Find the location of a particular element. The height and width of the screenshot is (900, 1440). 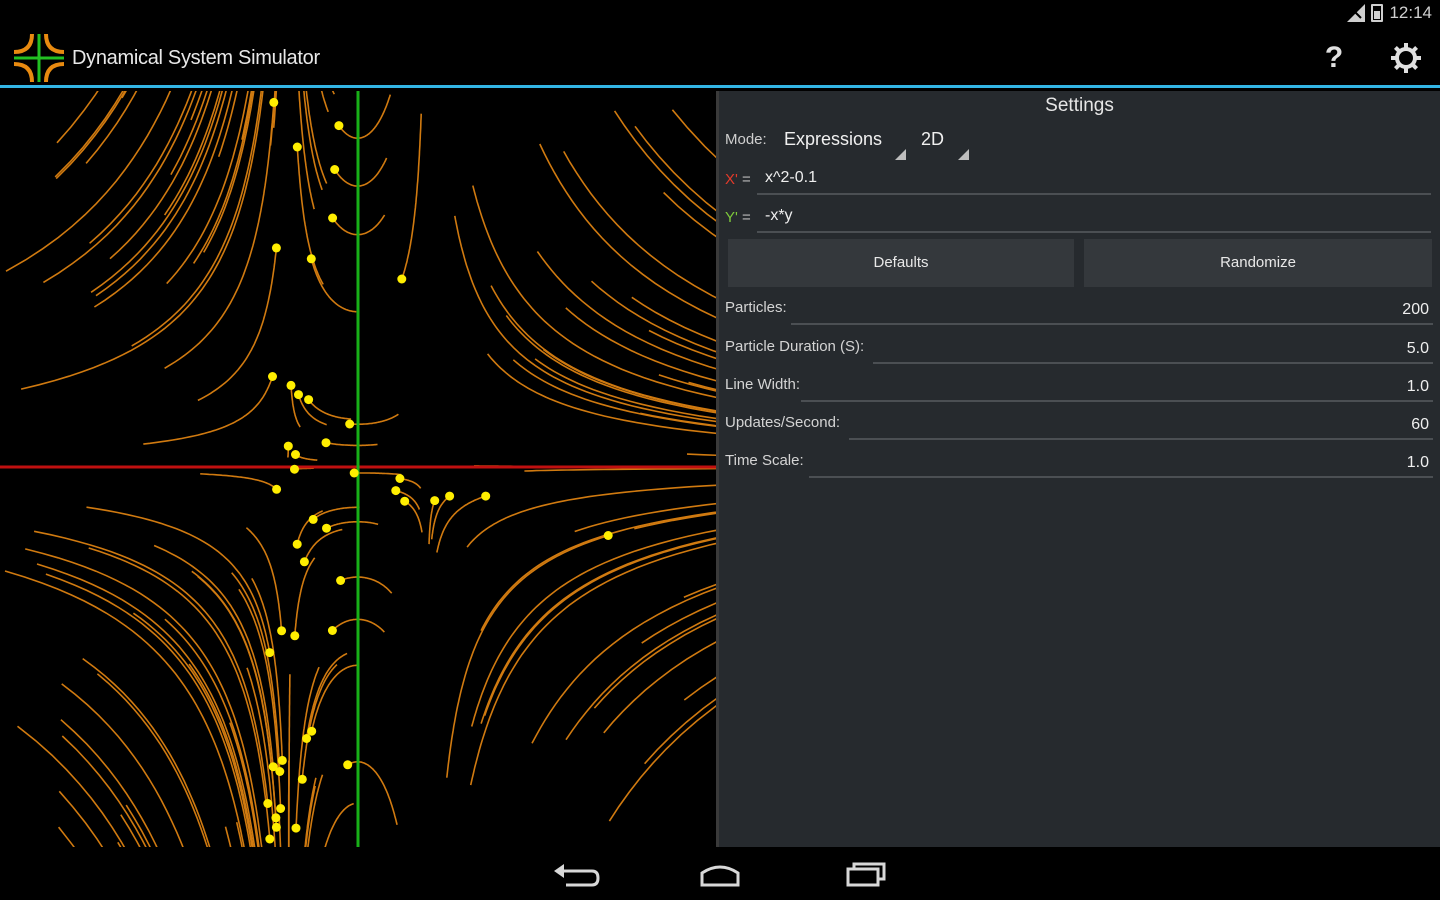

time-scale-field: 1.0 is located at coordinates (1121, 463).